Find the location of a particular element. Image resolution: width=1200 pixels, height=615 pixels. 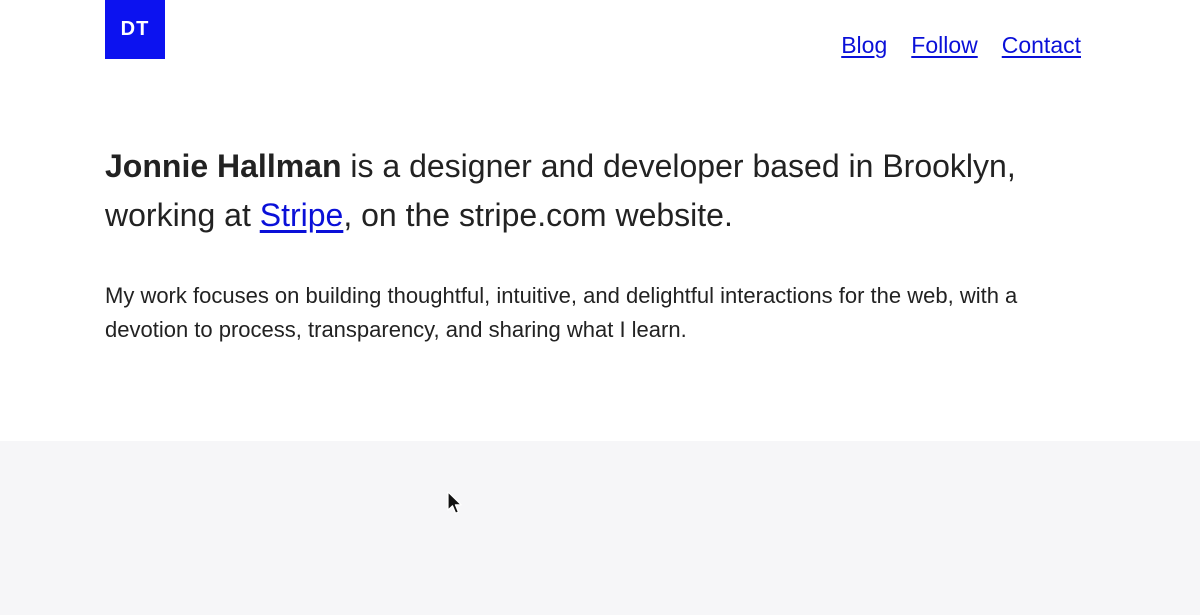

main-nav: Blog Follow Contact is located at coordinates (961, 45).